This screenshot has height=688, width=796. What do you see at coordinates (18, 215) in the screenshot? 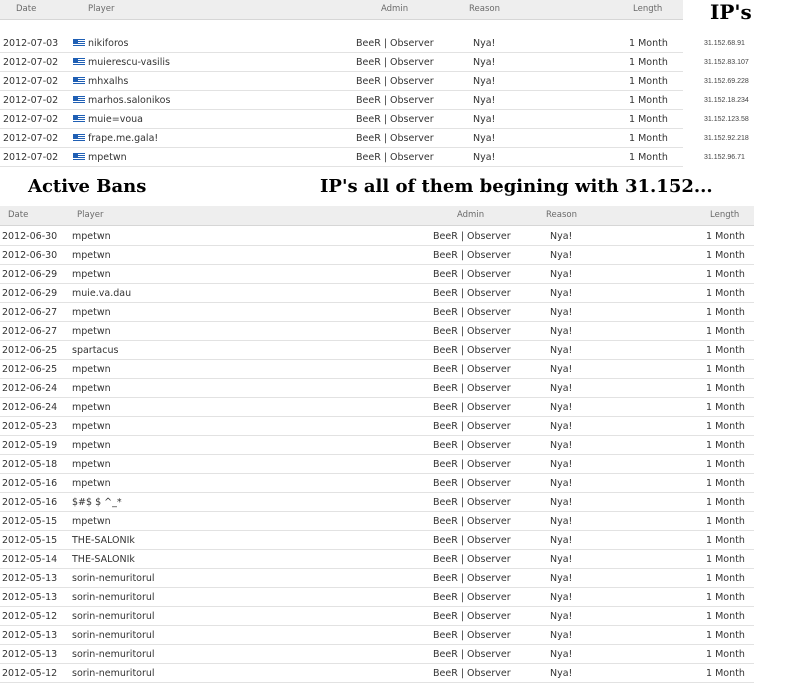
I see `header-date: Date` at bounding box center [18, 215].